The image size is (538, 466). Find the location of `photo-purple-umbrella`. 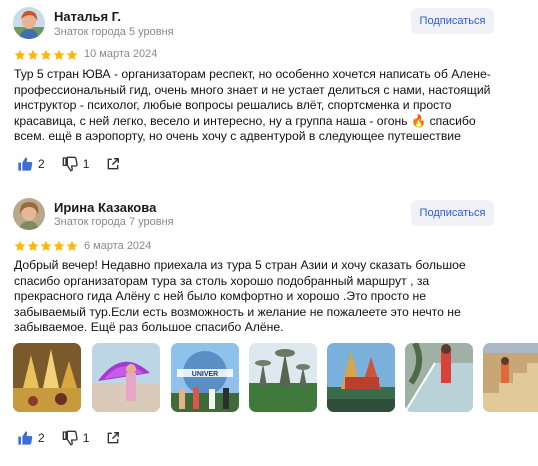

photo-purple-umbrella is located at coordinates (126, 377).